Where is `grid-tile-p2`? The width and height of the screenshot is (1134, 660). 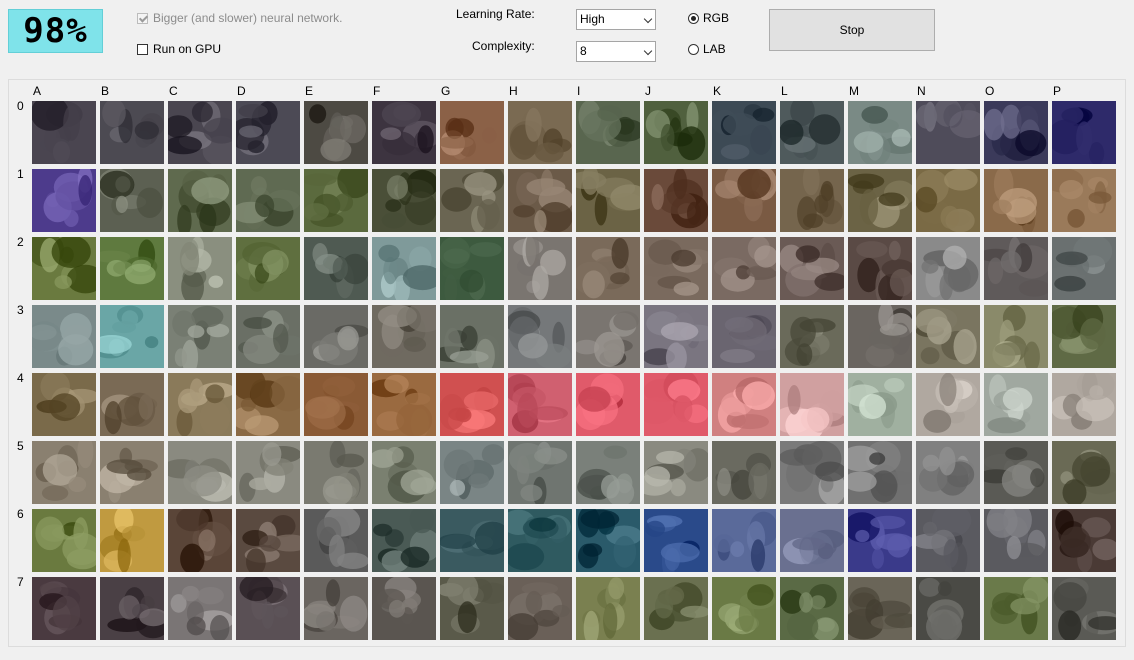 grid-tile-p2 is located at coordinates (1084, 268).